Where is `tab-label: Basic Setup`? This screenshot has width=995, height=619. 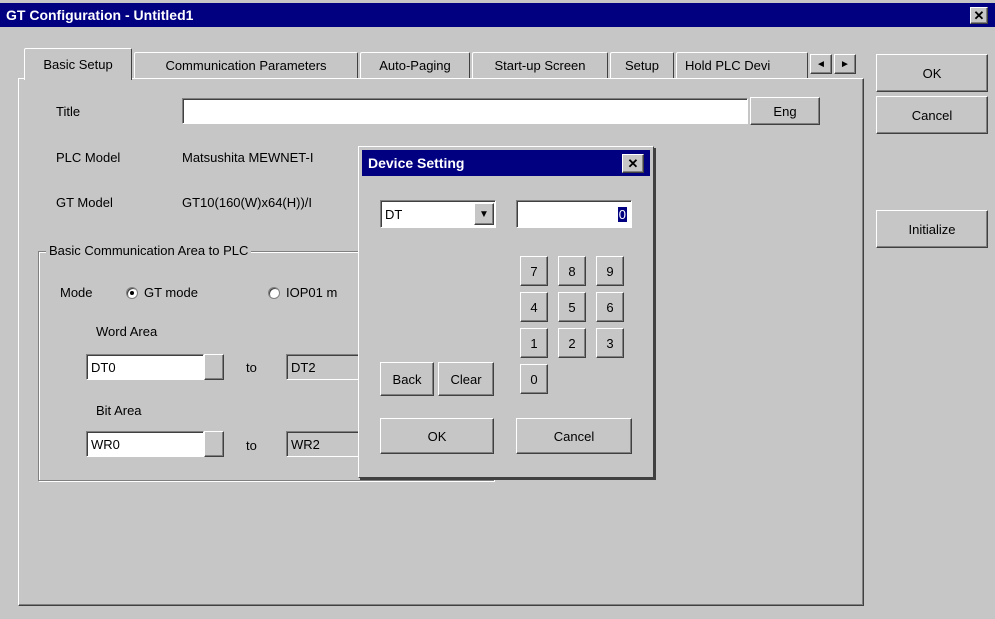
tab-label: Basic Setup is located at coordinates (78, 64).